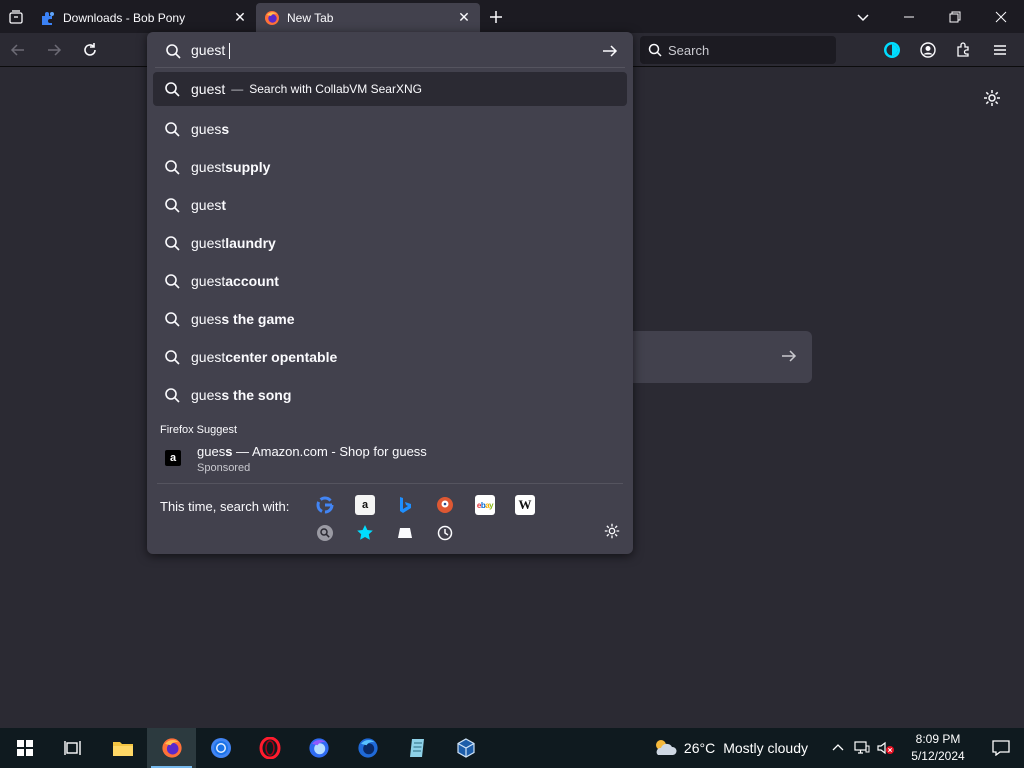  I want to click on restore-icon, so click(955, 16).